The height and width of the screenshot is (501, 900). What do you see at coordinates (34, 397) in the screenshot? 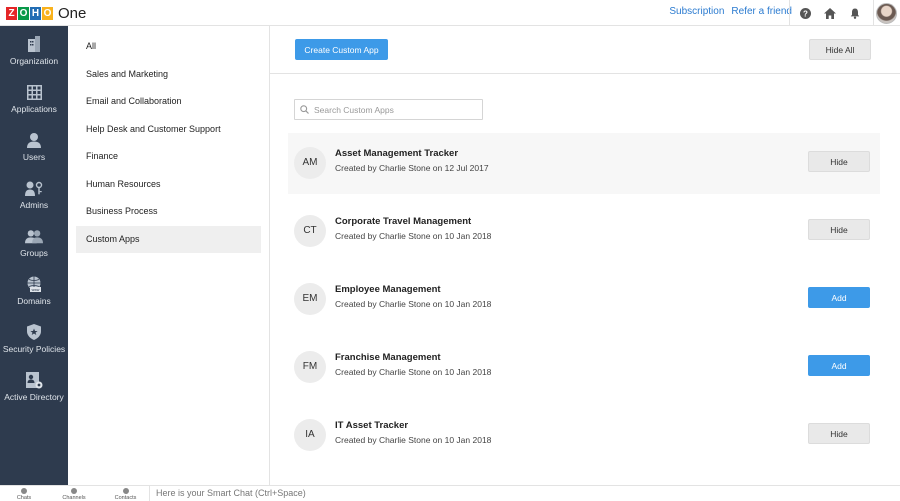
I see `nav-label: Active Directory` at bounding box center [34, 397].